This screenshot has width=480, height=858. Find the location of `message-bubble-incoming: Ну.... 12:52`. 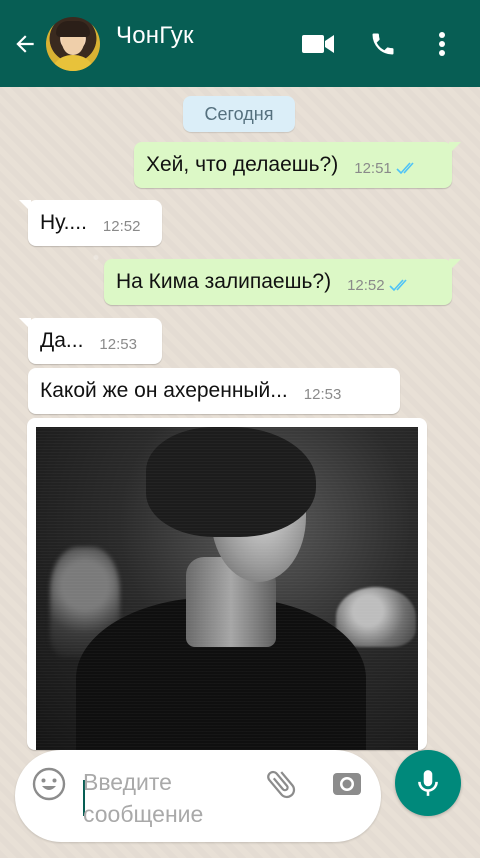

message-bubble-incoming: Ну.... 12:52 is located at coordinates (90, 223).